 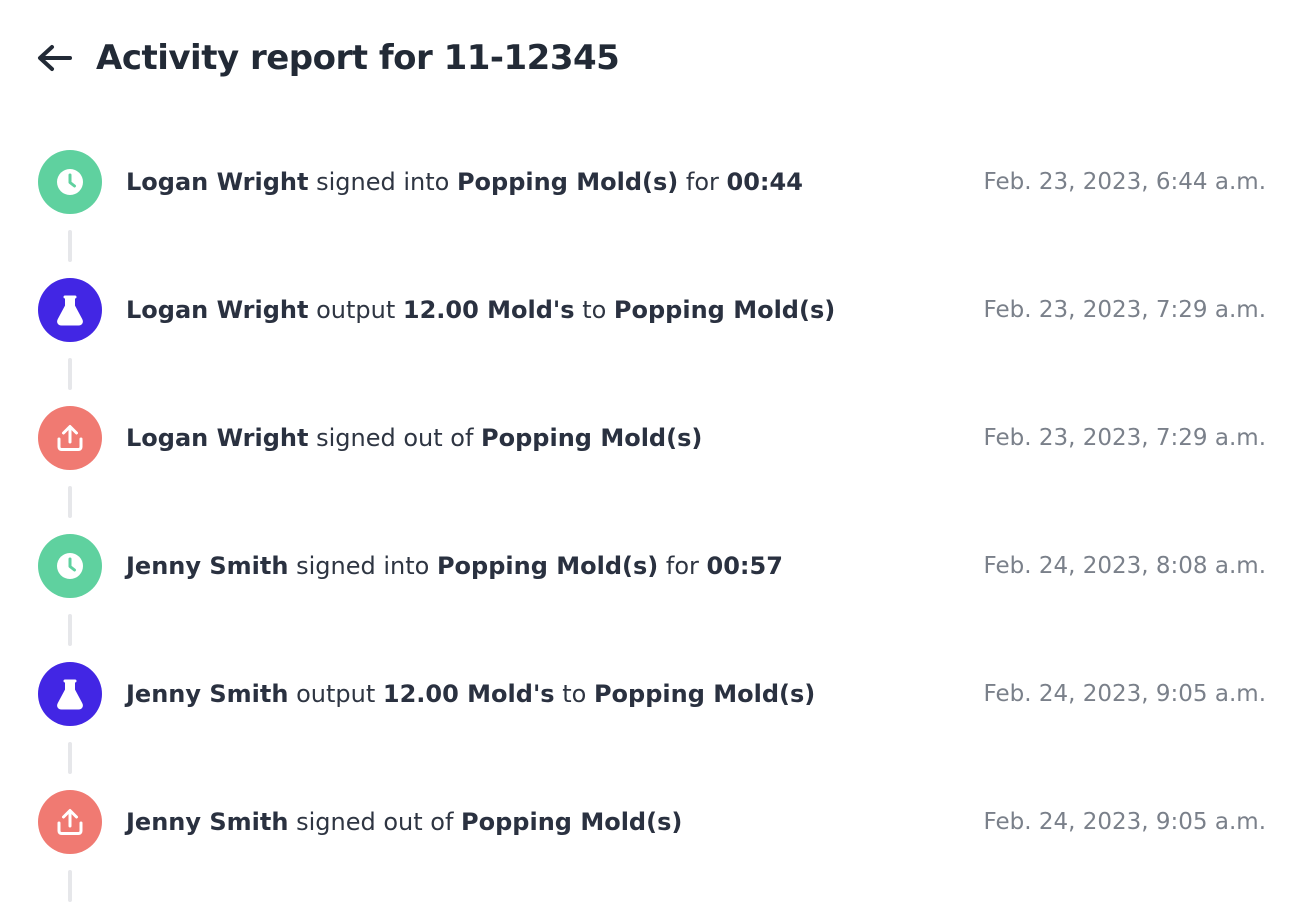 I want to click on event-duration: 00:44, so click(x=764, y=182).